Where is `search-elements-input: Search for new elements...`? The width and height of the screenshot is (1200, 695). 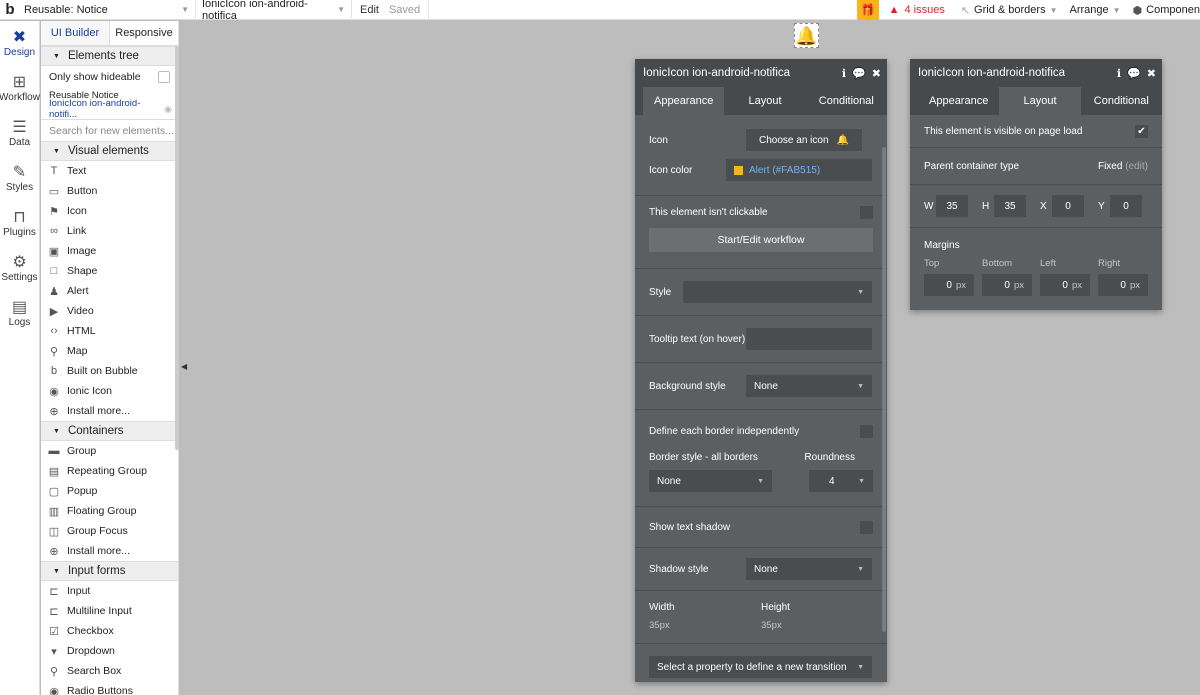 search-elements-input: Search for new elements... is located at coordinates (109, 130).